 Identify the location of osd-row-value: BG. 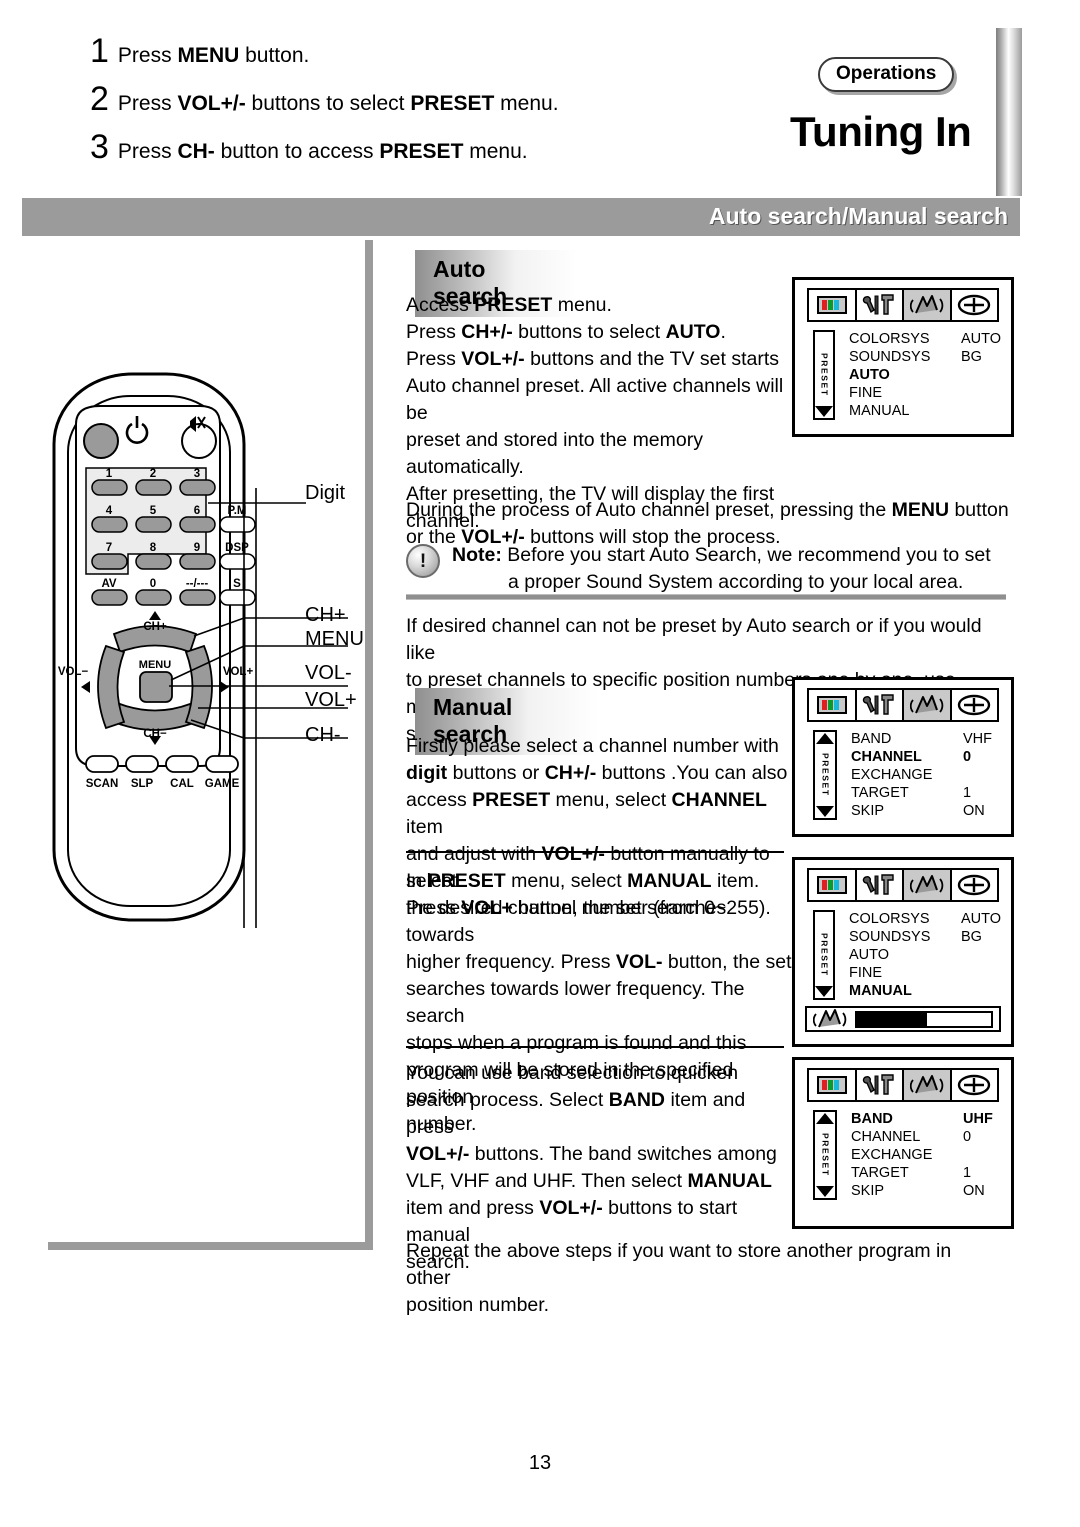
(971, 357).